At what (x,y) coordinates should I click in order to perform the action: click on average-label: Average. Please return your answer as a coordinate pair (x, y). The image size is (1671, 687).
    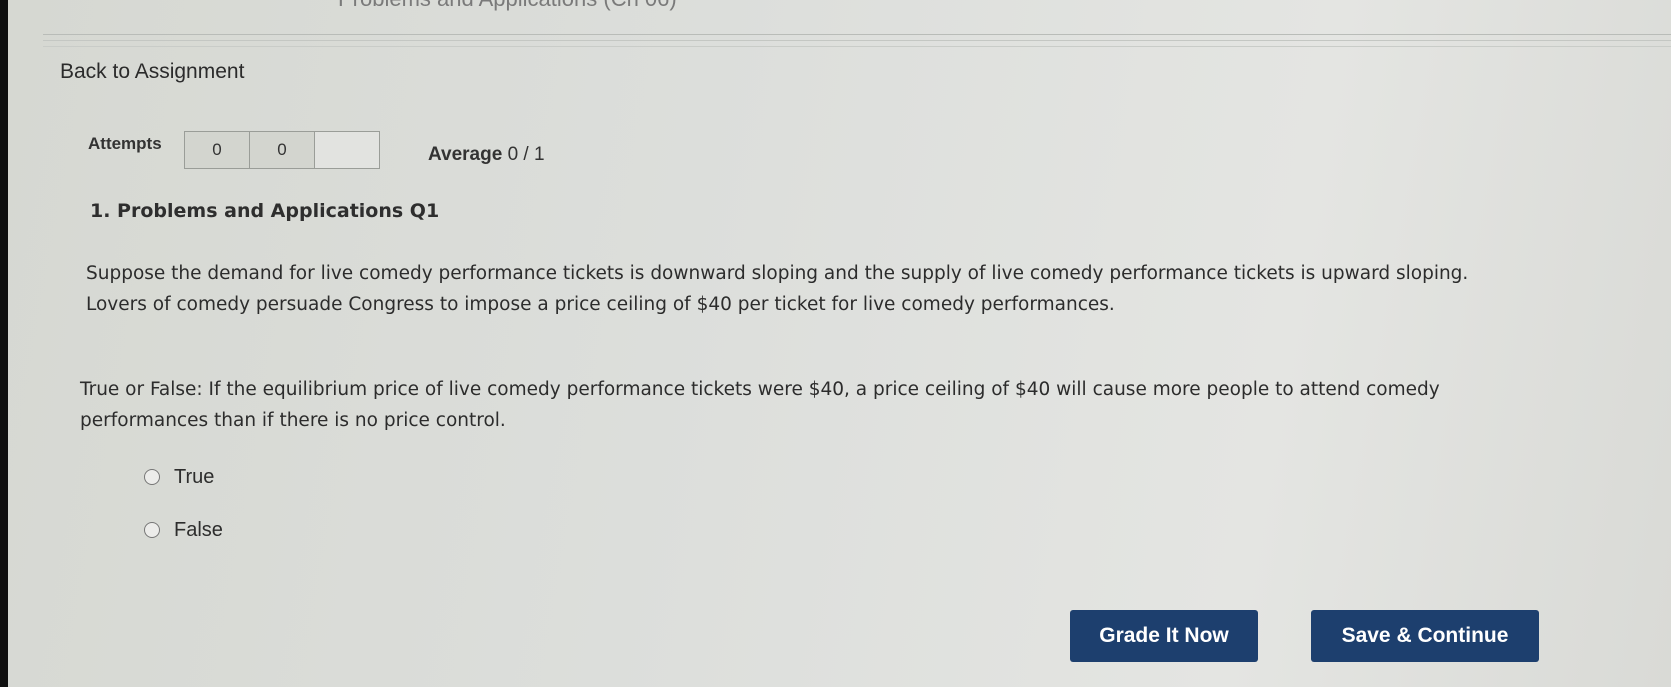
    Looking at the image, I should click on (465, 154).